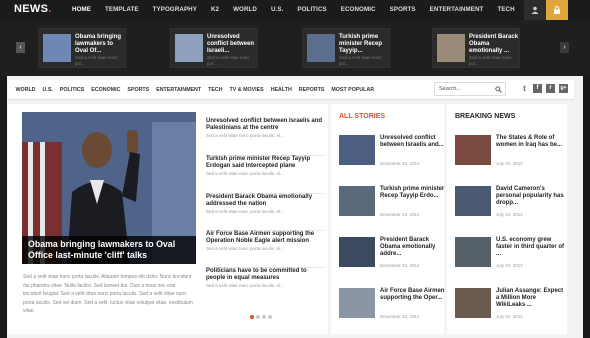  Describe the element at coordinates (353, 90) in the screenshot. I see `secnav-most-popular: MOST POPULAR` at that location.